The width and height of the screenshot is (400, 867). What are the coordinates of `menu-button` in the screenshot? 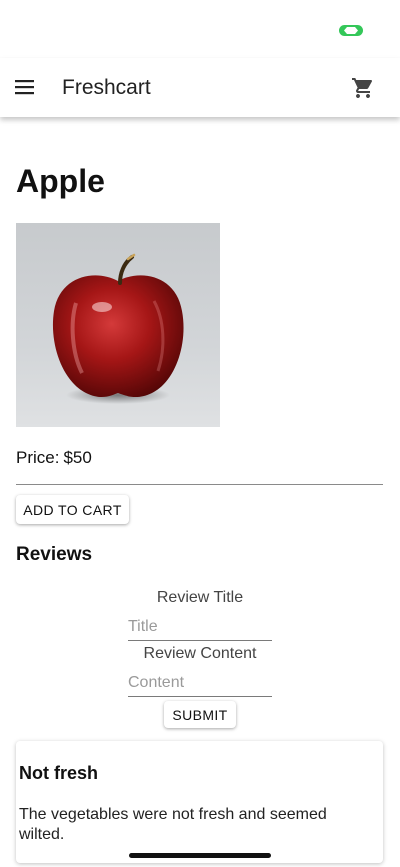 It's located at (25, 87).